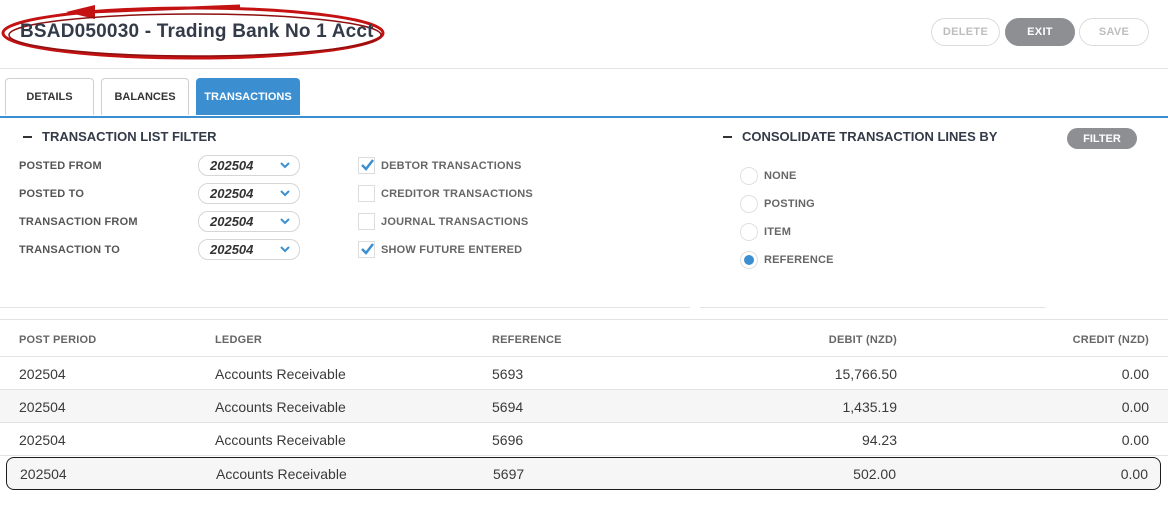  I want to click on radio-posting, so click(749, 204).